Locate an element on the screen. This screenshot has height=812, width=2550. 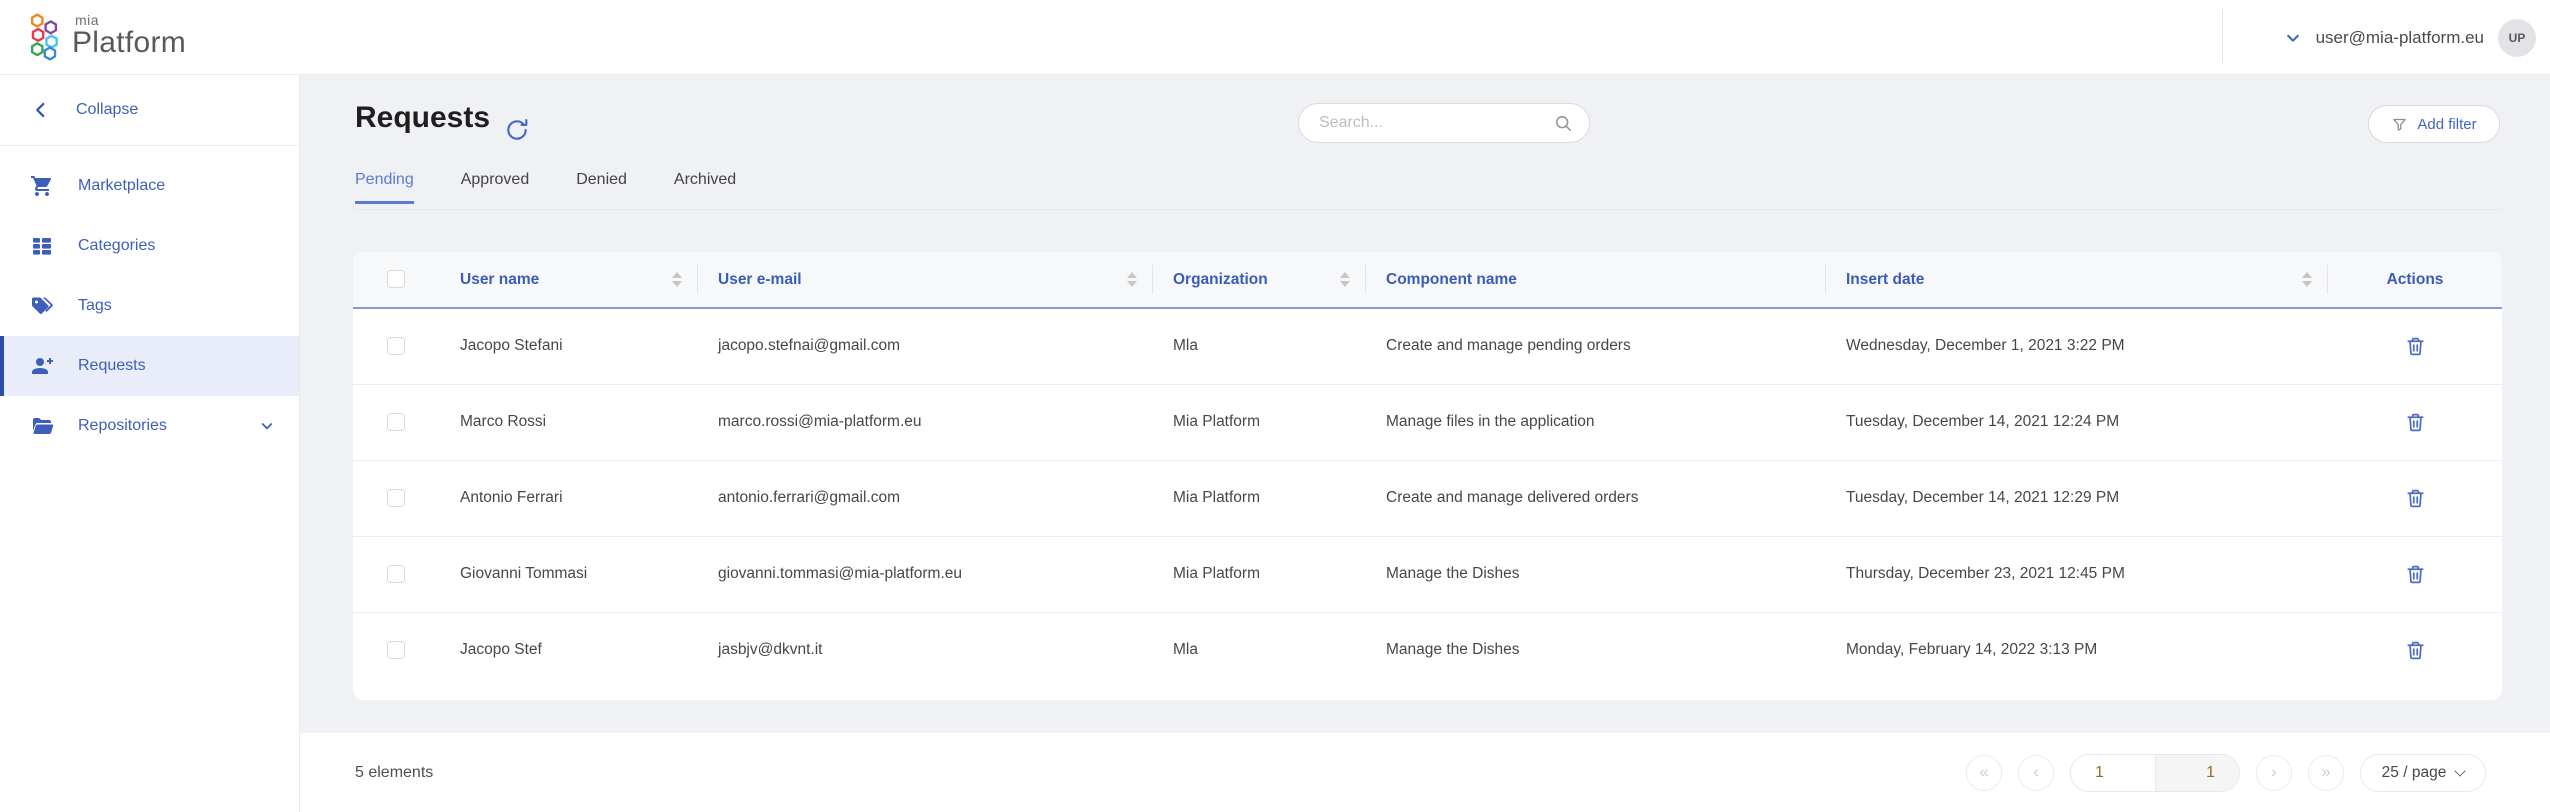
tab-approved: Approved is located at coordinates (495, 187).